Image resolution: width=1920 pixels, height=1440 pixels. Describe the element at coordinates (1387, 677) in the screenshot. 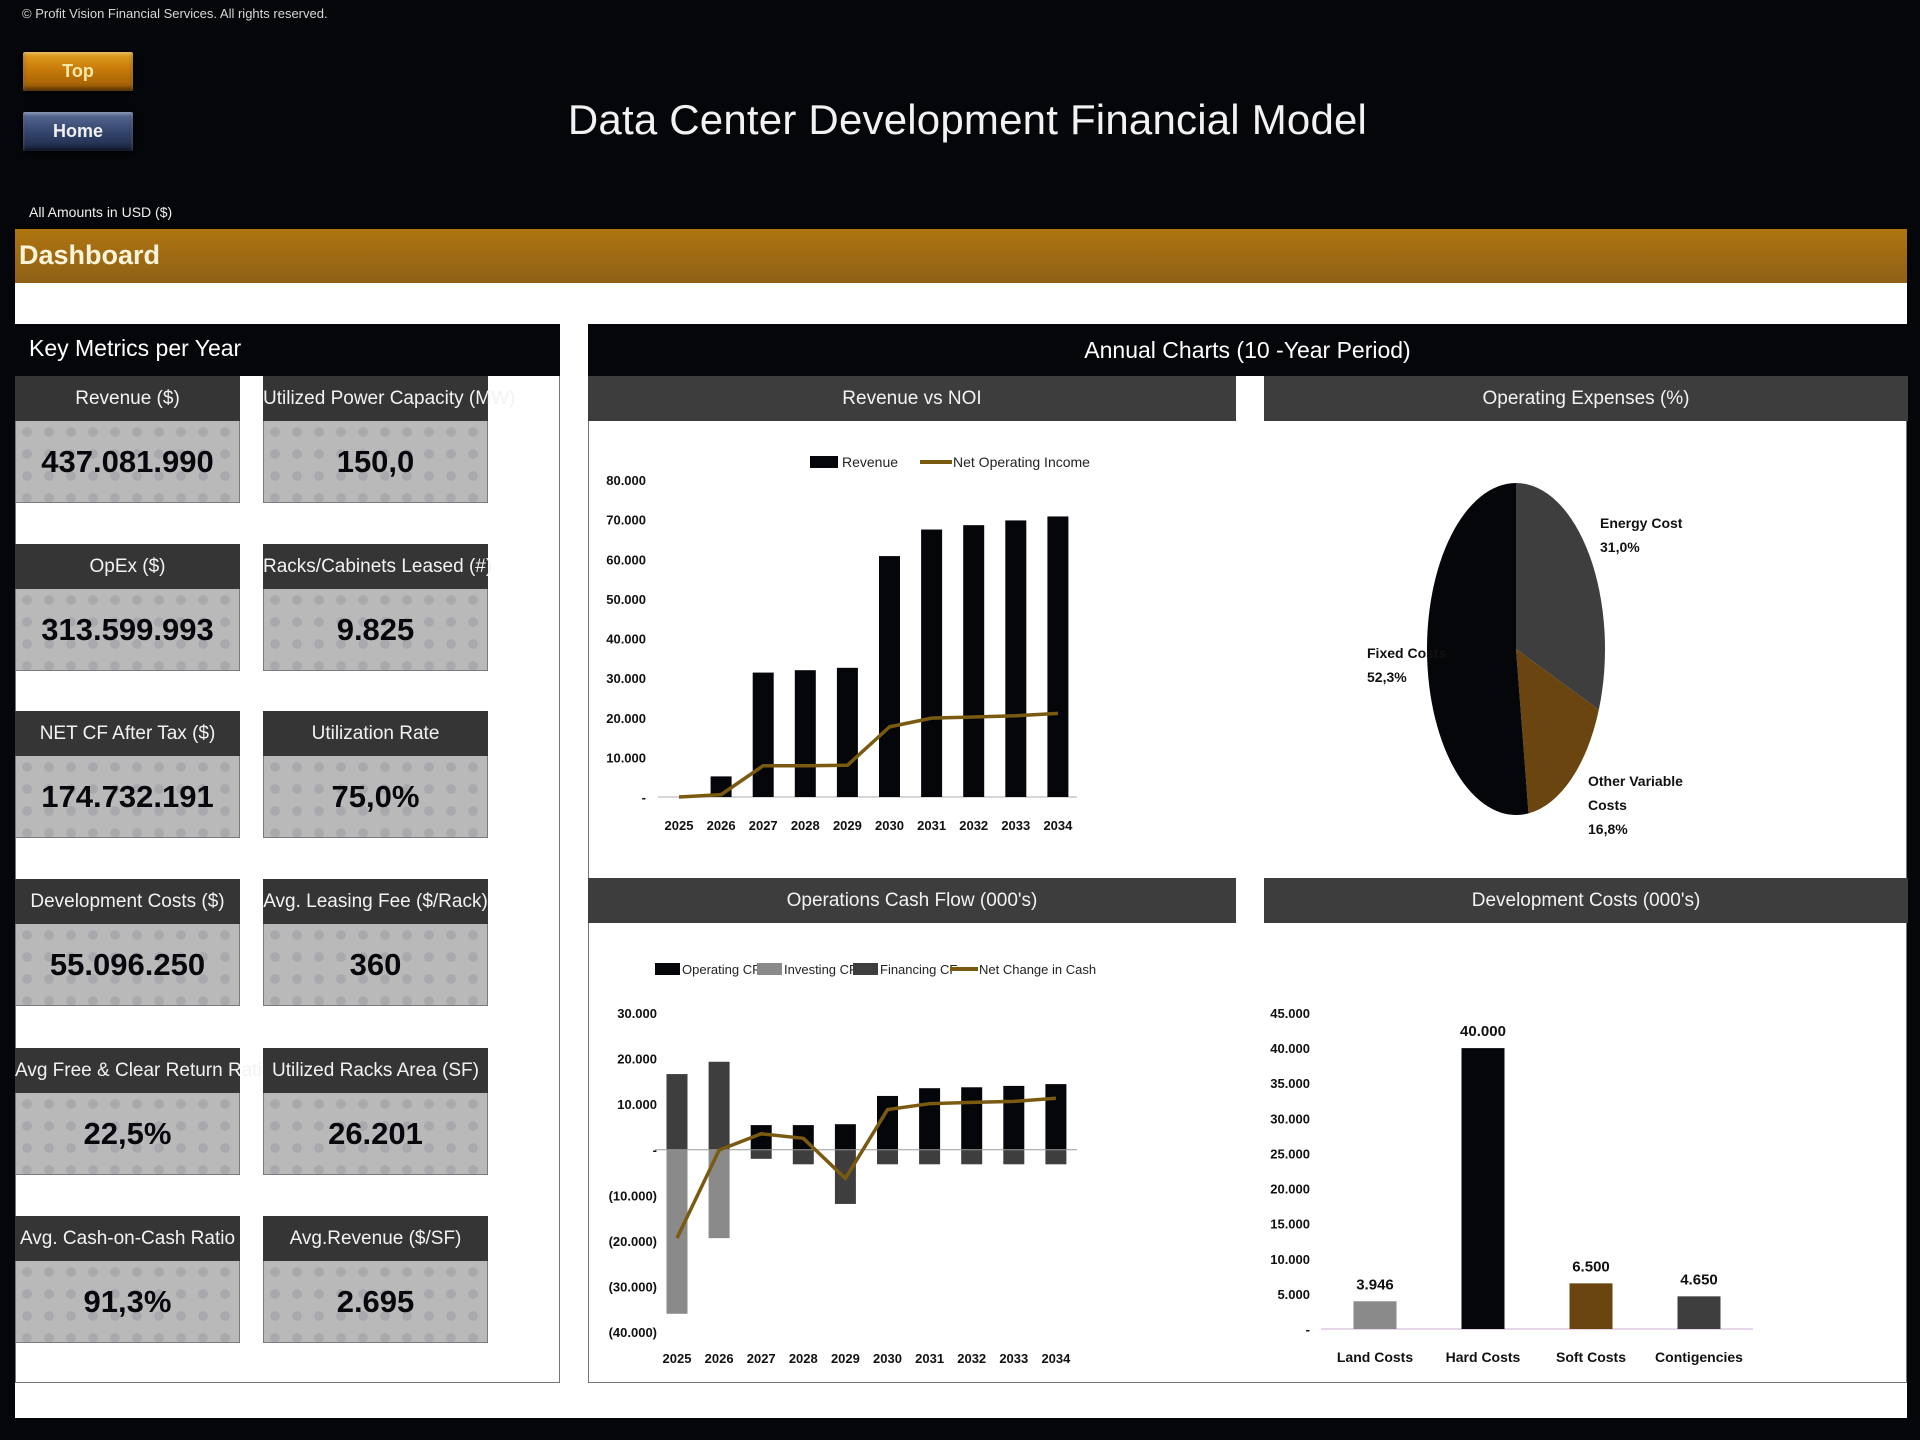

I see `pie-label: 52,3%` at that location.